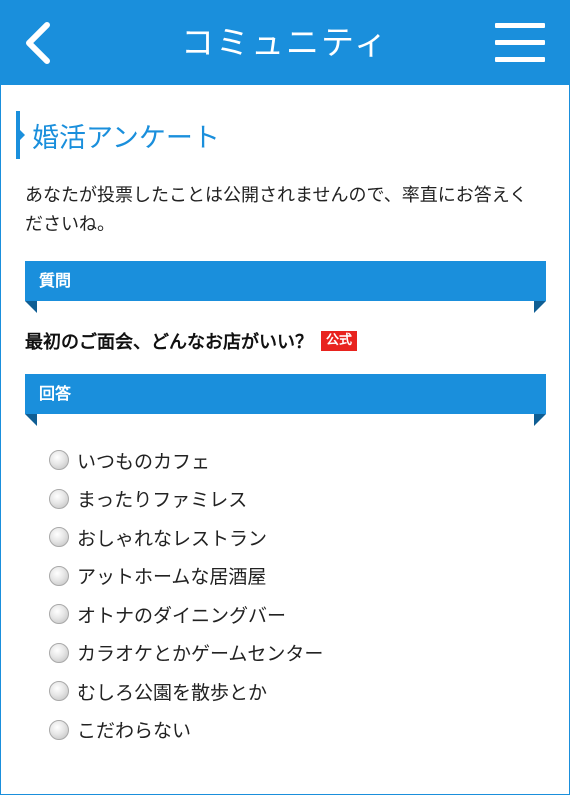  I want to click on answer-section-label: 回答, so click(55, 393).